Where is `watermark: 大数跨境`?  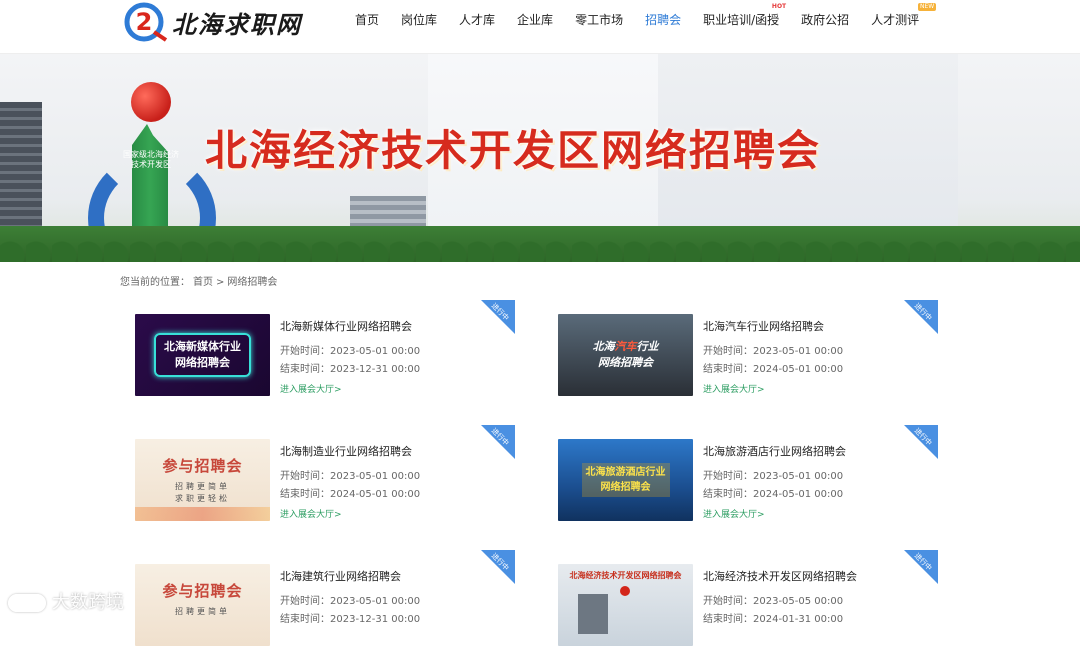 watermark: 大数跨境 is located at coordinates (66, 601).